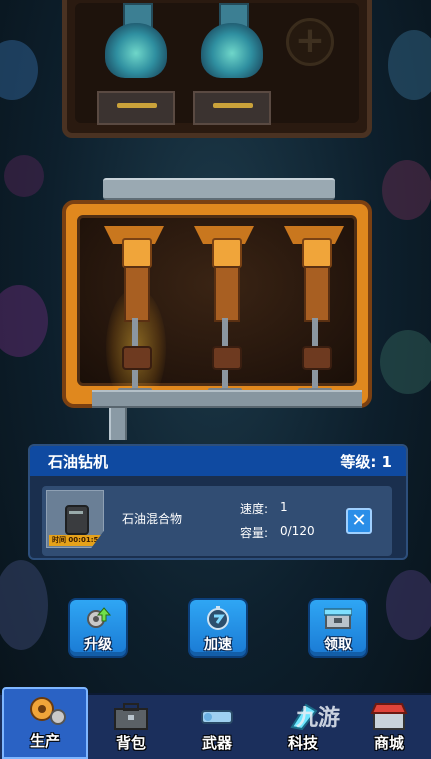 The width and height of the screenshot is (431, 759). What do you see at coordinates (302, 743) in the screenshot?
I see `nav-label-tech: 科技` at bounding box center [302, 743].